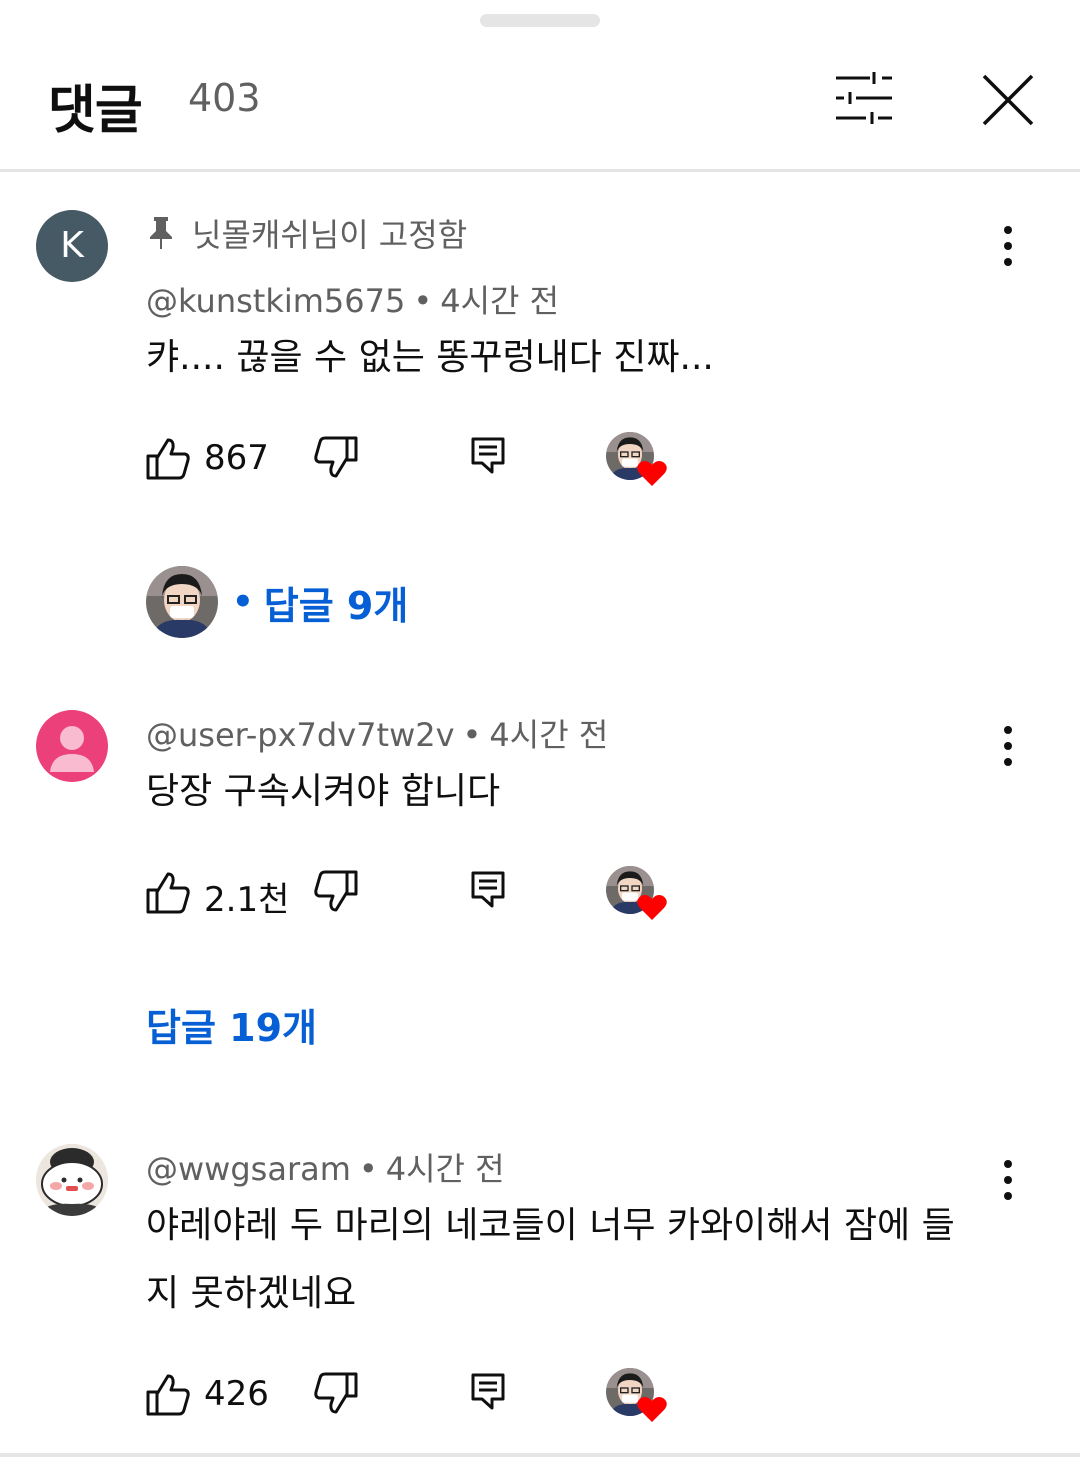 The height and width of the screenshot is (1457, 1080). What do you see at coordinates (426, 893) in the screenshot?
I see `comment-actions: 2.1천` at bounding box center [426, 893].